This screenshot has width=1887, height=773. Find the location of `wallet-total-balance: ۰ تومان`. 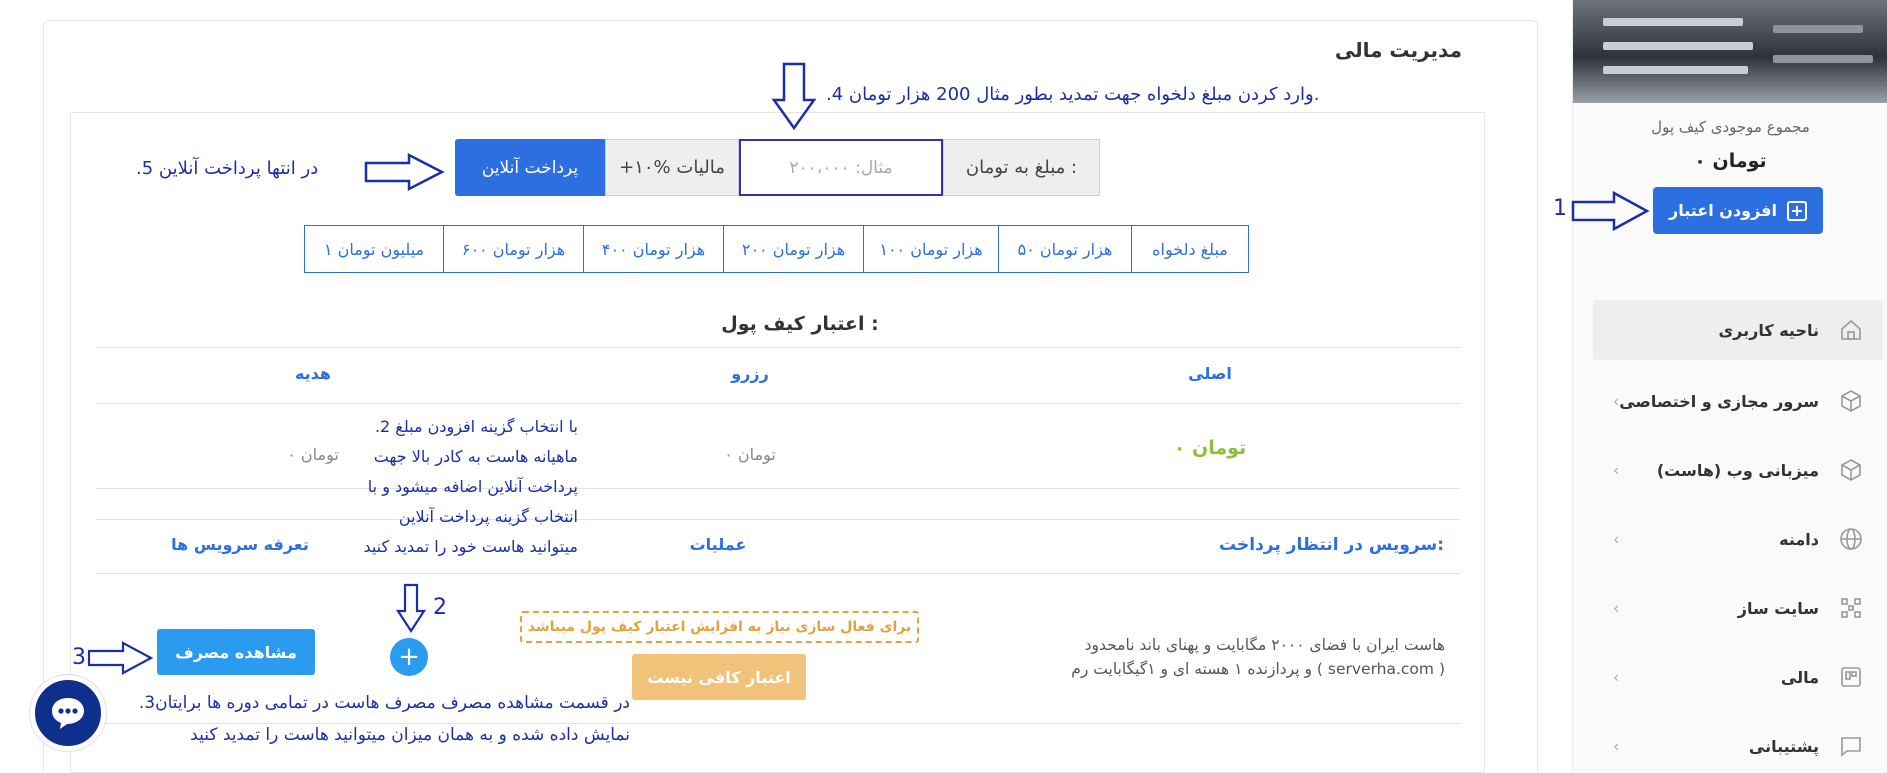

wallet-total-balance: ۰ تومان is located at coordinates (1730, 161).